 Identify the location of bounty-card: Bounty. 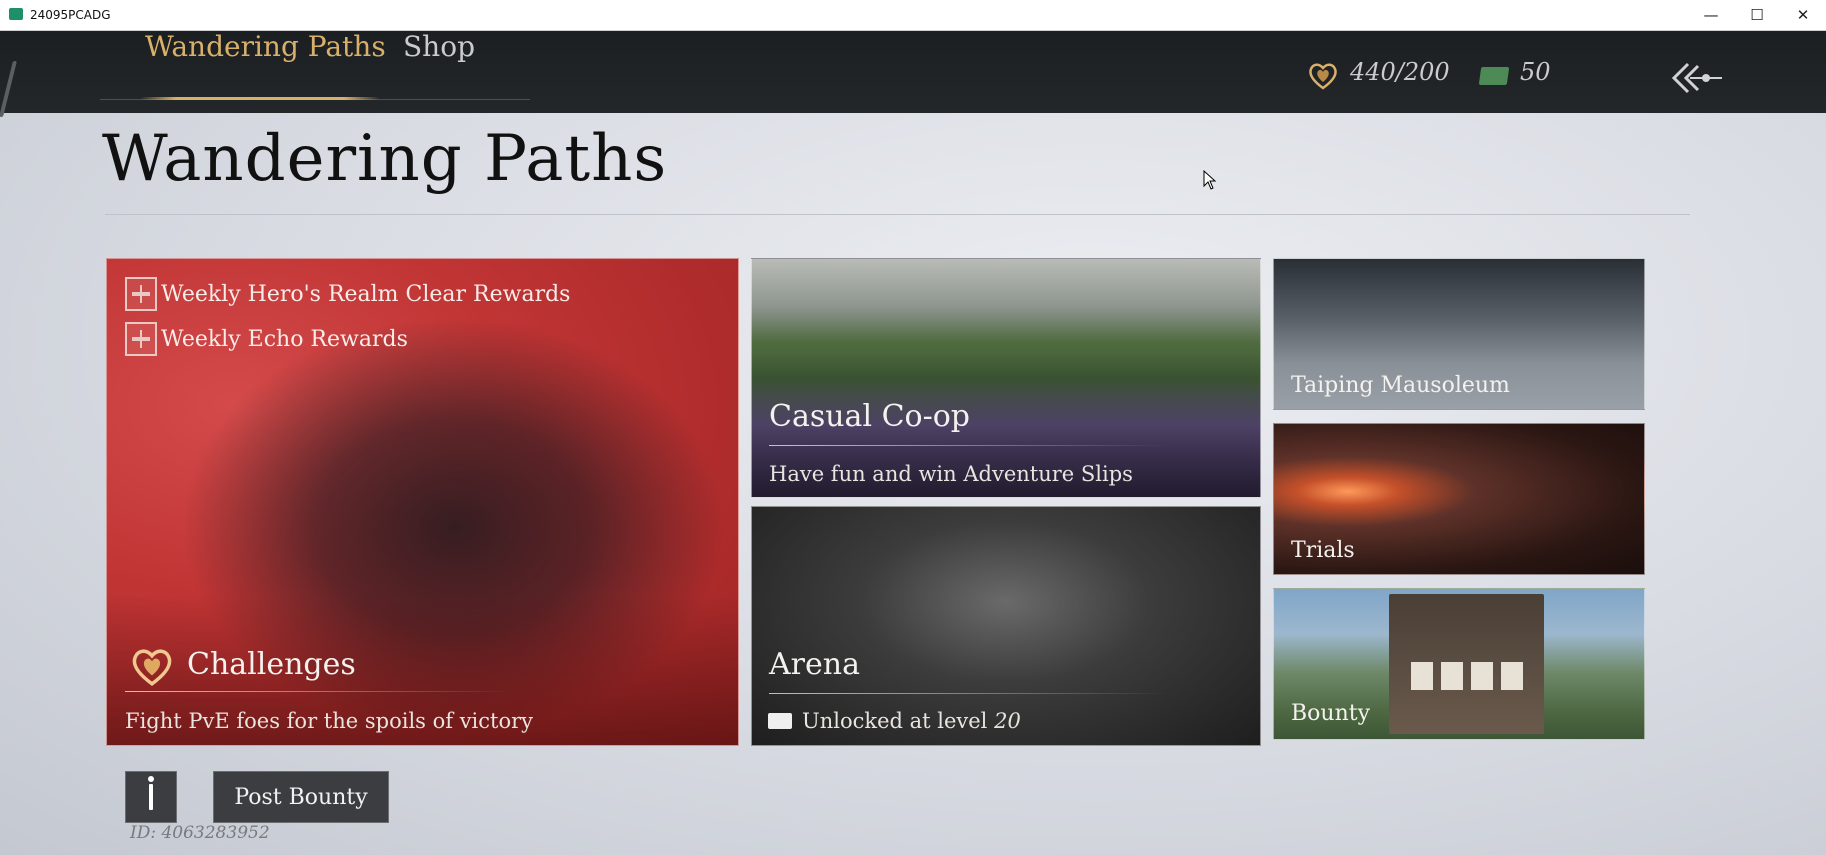
(1459, 664).